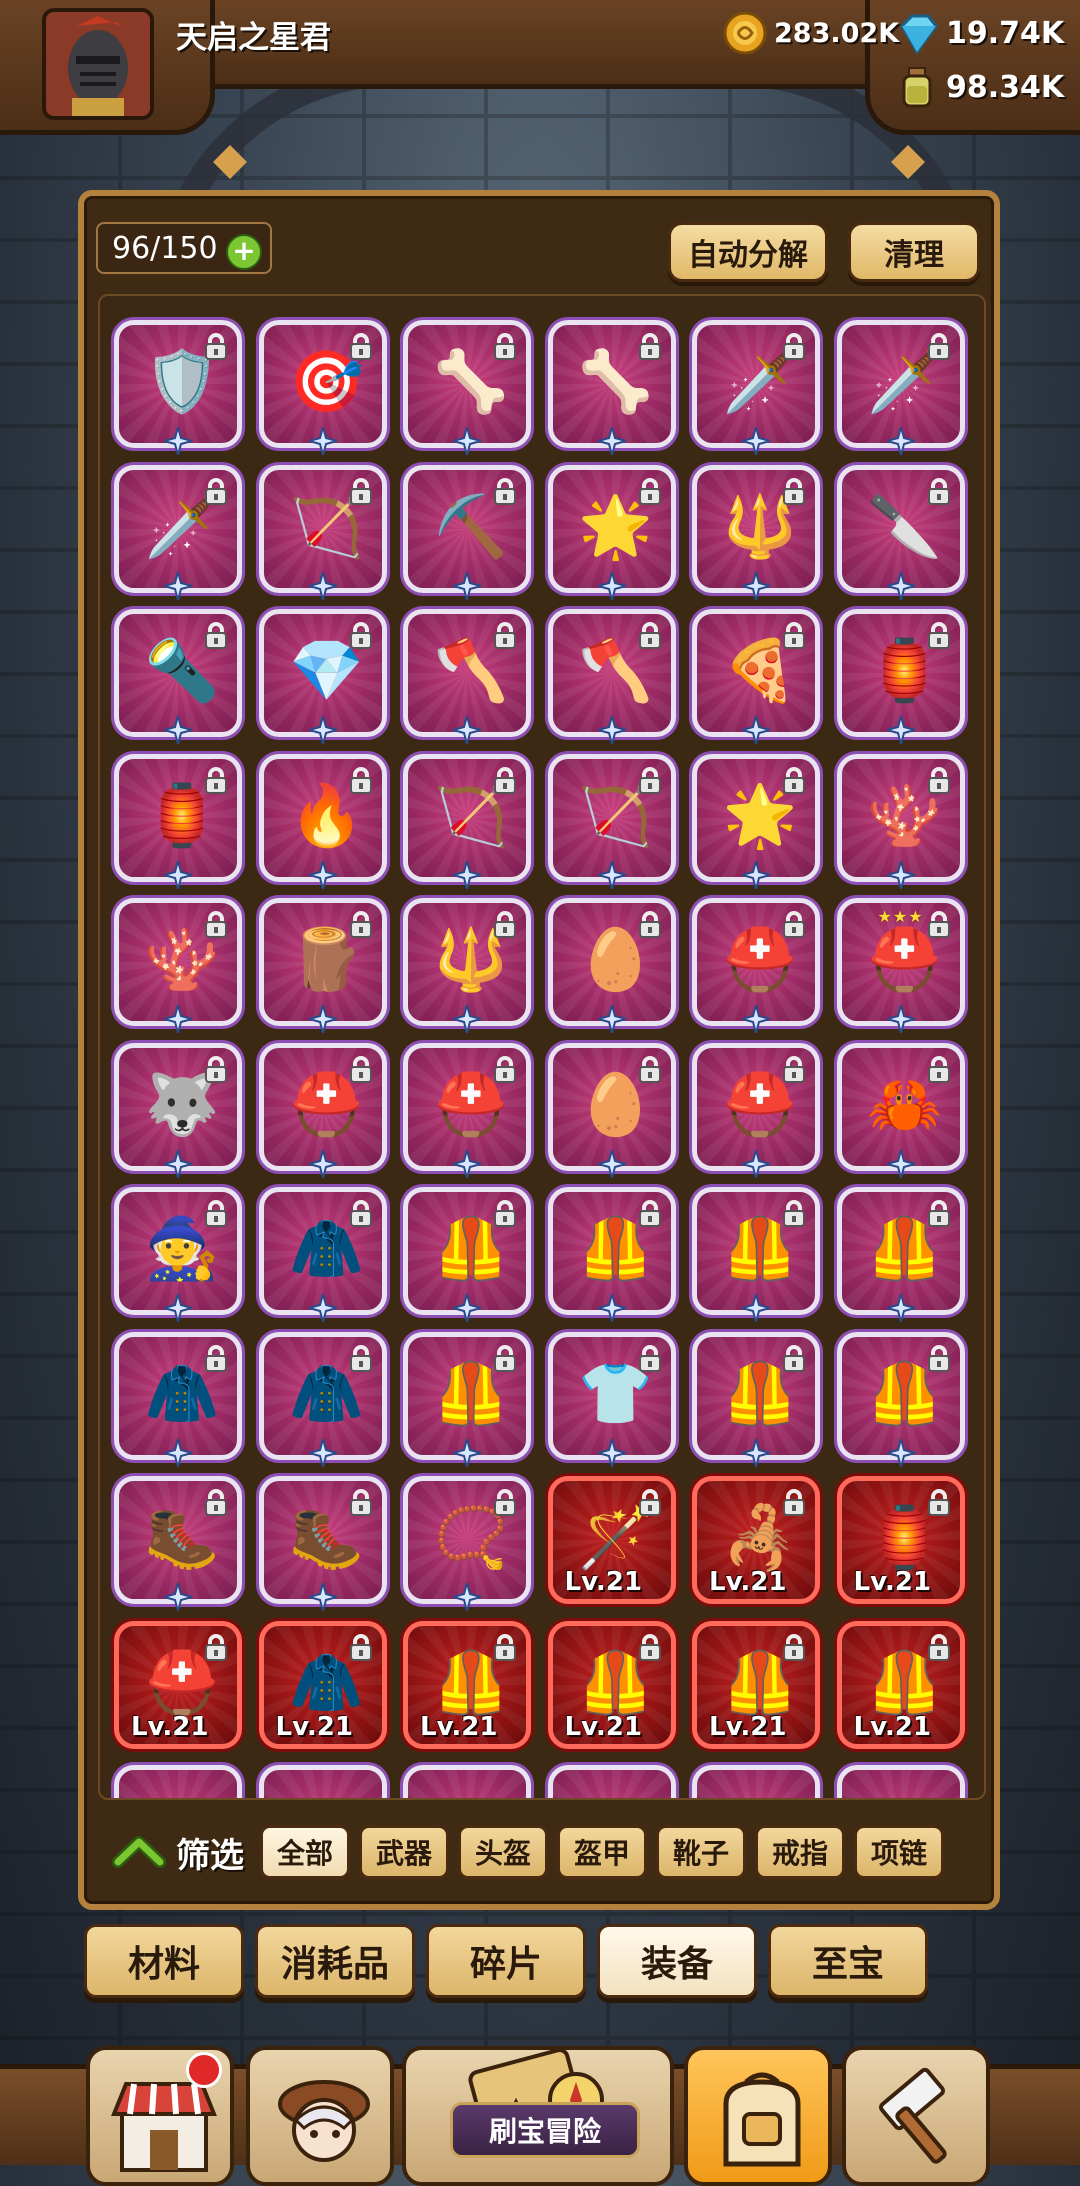 The width and height of the screenshot is (1080, 2186). Describe the element at coordinates (602, 1852) in the screenshot. I see `filter-tab-armor: 盔甲` at that location.